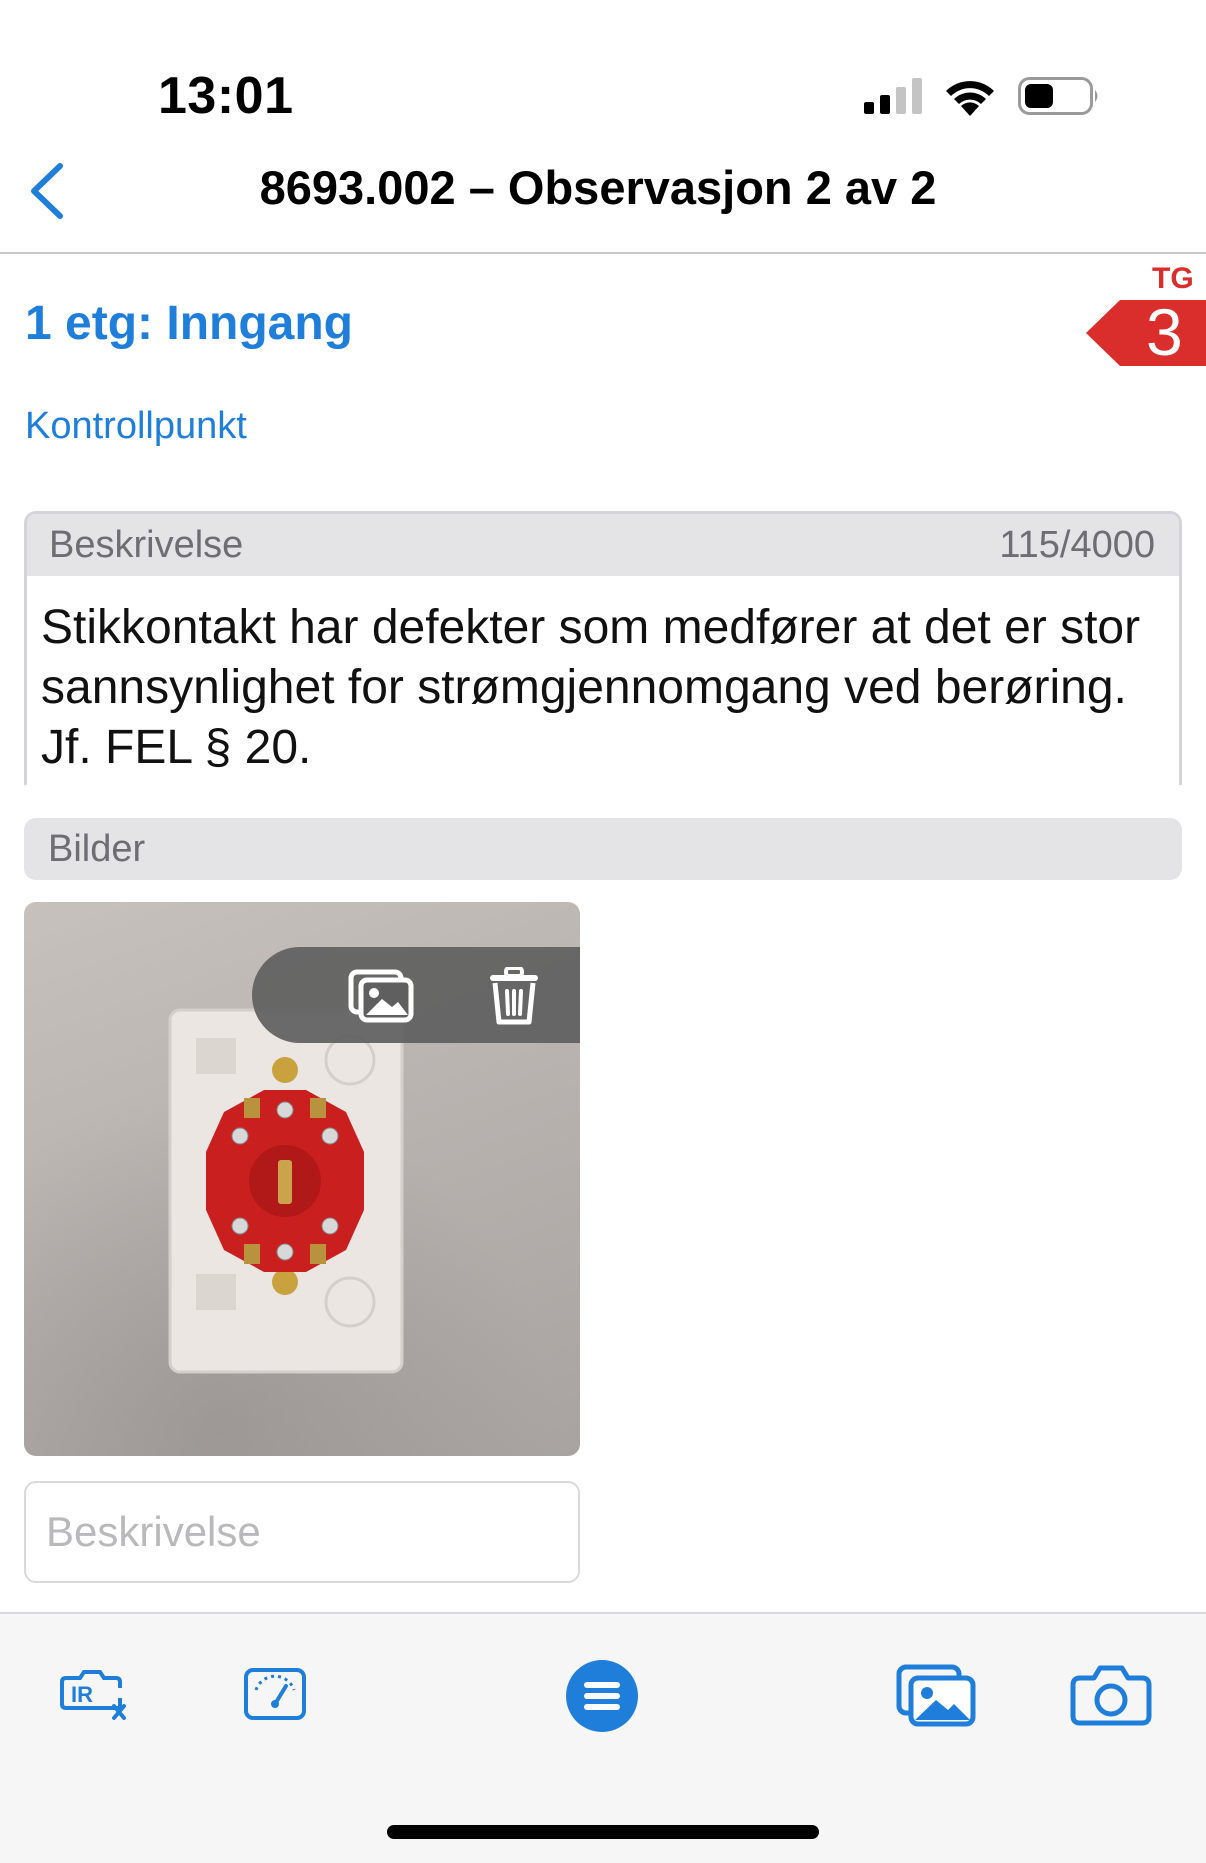 Image resolution: width=1206 pixels, height=1863 pixels. I want to click on cellular-signal-icon, so click(893, 96).